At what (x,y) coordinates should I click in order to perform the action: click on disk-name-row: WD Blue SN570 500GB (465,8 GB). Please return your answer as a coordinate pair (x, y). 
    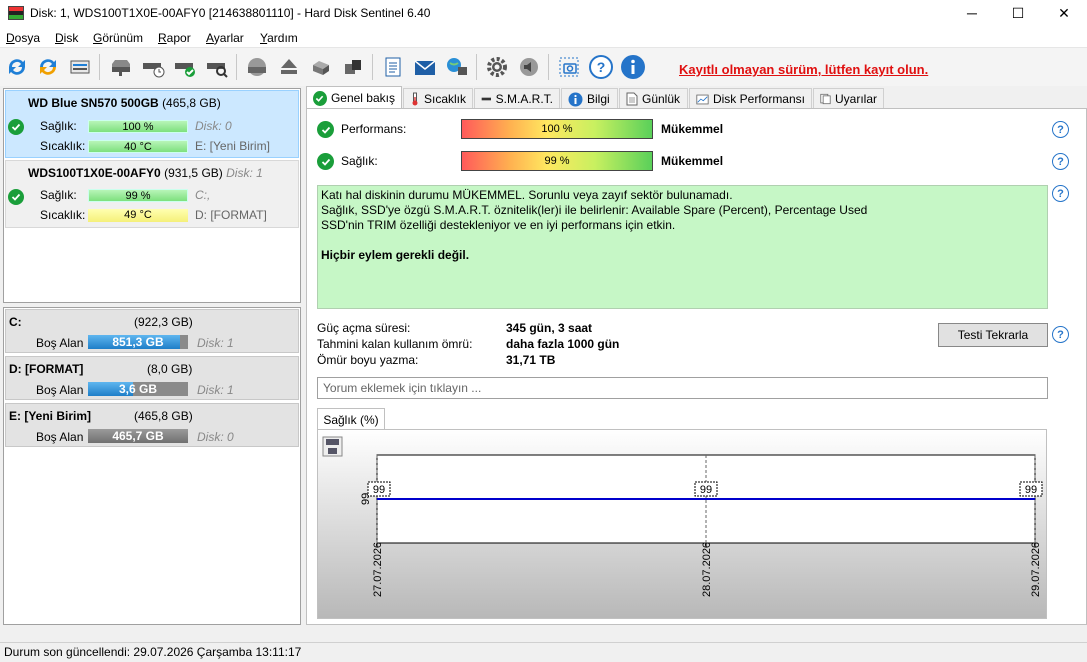
    Looking at the image, I should click on (124, 103).